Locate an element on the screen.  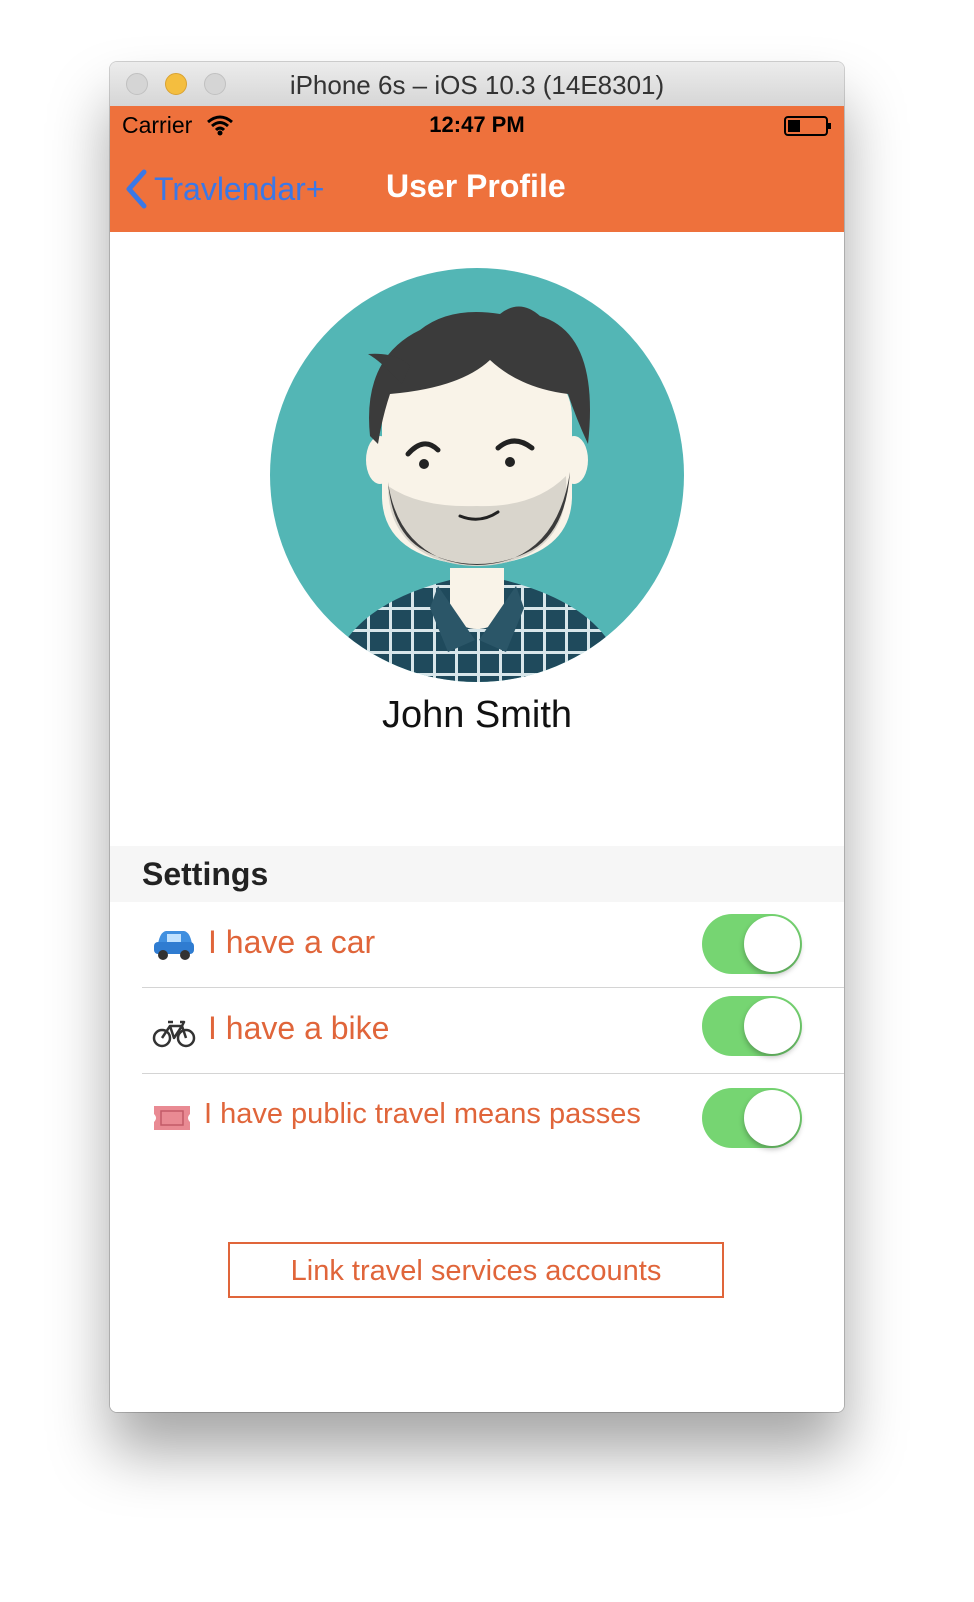
link-accounts-button: Link travel services accounts is located at coordinates (476, 1270).